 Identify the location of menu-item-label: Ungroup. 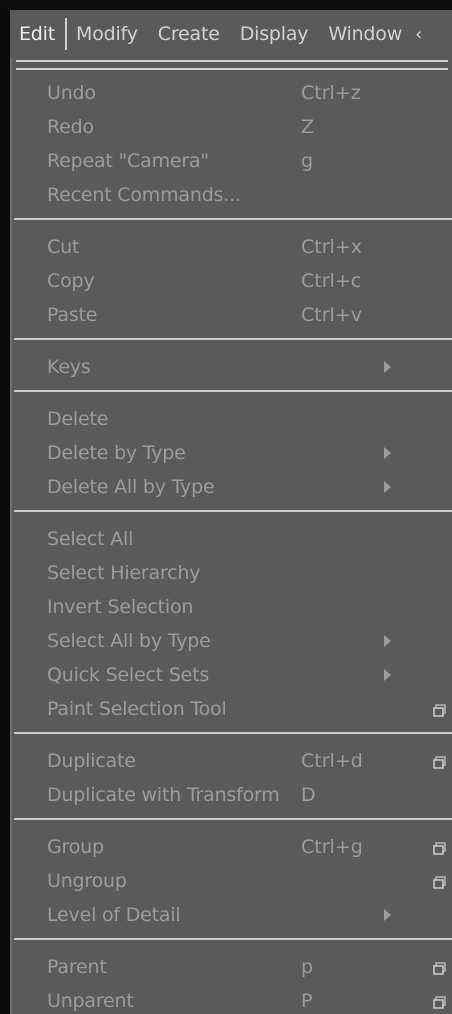
(87, 881).